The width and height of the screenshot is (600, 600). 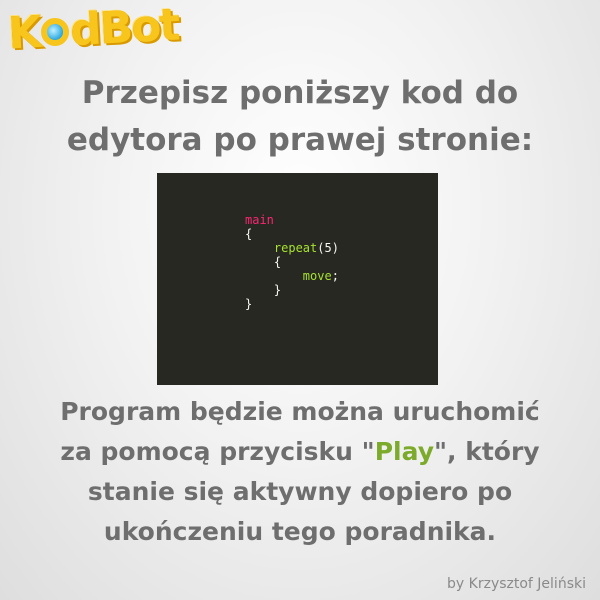 What do you see at coordinates (277, 290) in the screenshot?
I see `code-line-close2: }` at bounding box center [277, 290].